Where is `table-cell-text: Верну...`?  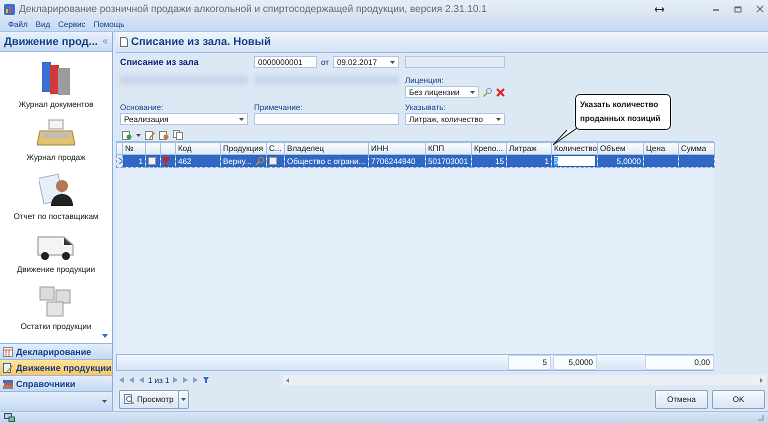 table-cell-text: Верну... is located at coordinates (237, 161).